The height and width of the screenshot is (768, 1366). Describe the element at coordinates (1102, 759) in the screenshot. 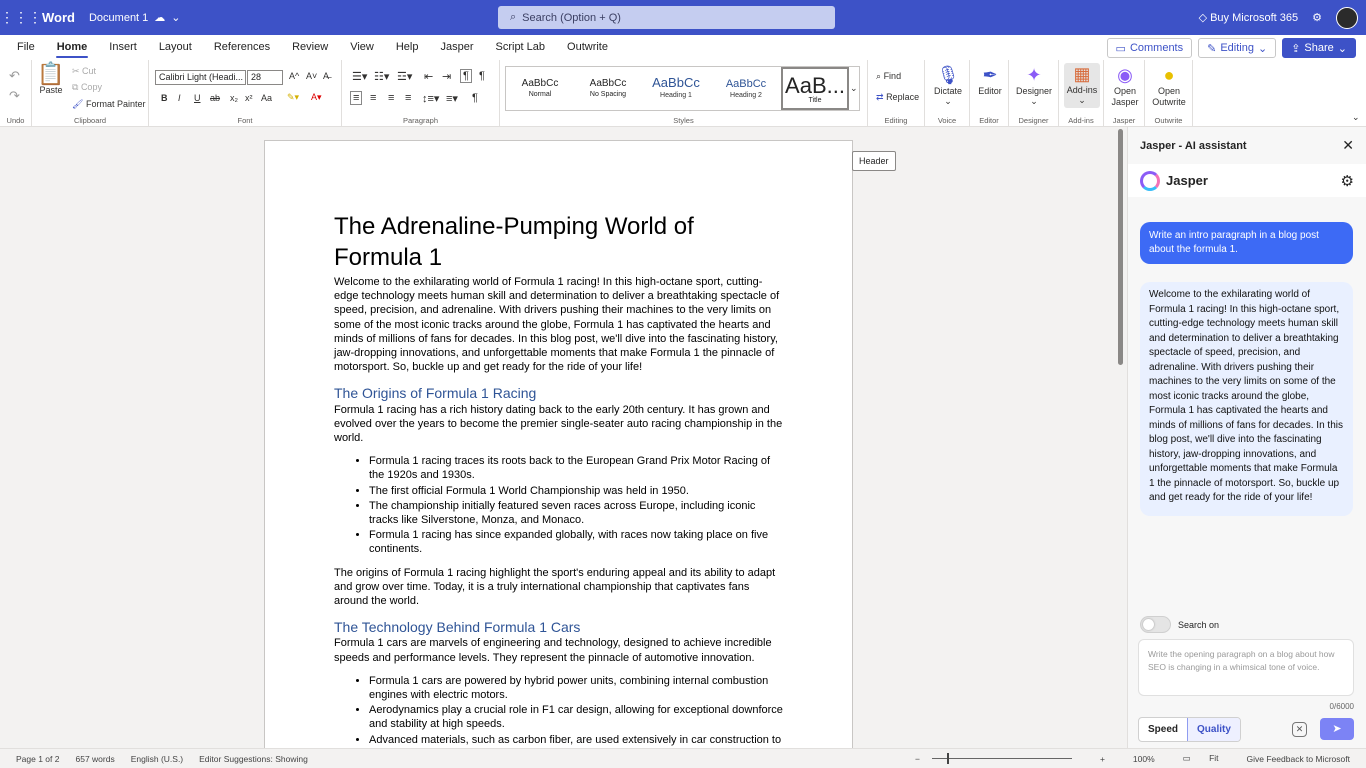

I see `zoom-in-icon: +` at that location.